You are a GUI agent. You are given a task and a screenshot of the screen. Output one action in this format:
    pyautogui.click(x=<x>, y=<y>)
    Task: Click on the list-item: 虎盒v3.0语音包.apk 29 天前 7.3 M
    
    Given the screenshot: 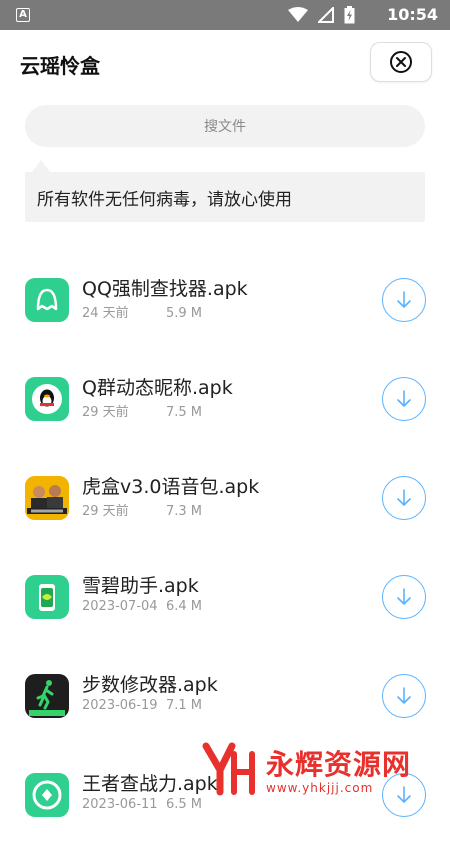 What is the action you would take?
    pyautogui.click(x=225, y=495)
    